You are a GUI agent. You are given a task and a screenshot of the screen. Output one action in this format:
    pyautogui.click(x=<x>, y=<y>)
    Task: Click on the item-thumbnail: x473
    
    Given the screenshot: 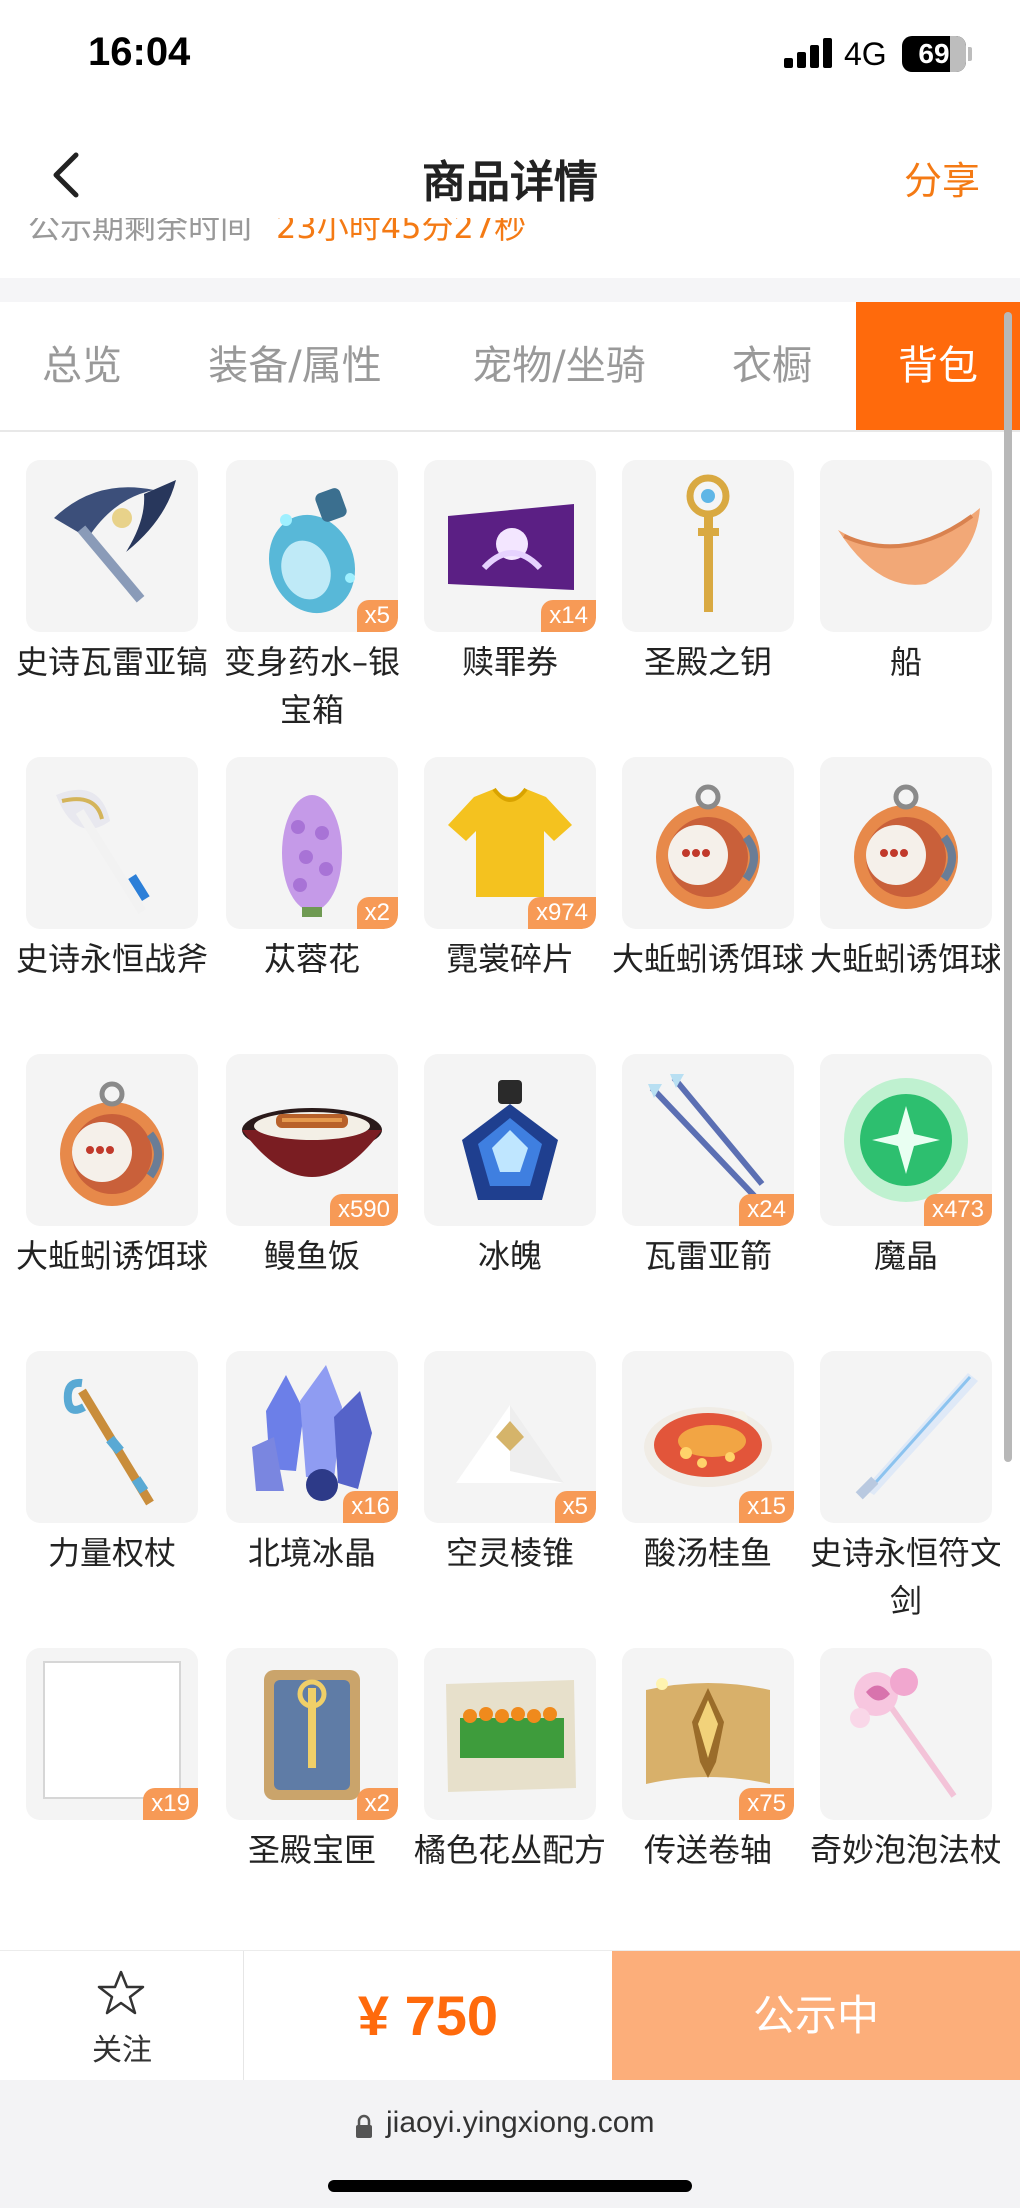 What is the action you would take?
    pyautogui.click(x=906, y=1140)
    